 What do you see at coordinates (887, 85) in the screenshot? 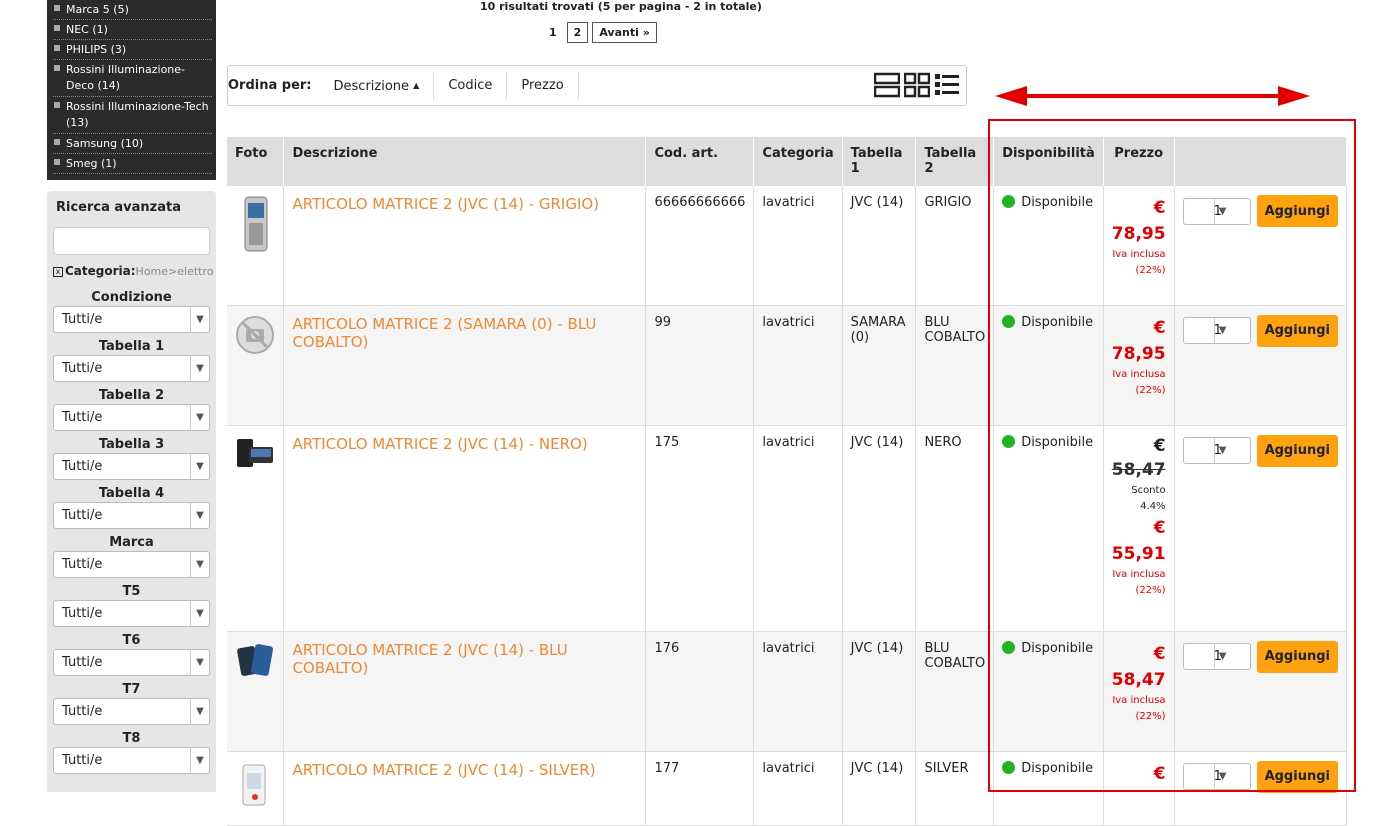
I see `large-grid-icon` at bounding box center [887, 85].